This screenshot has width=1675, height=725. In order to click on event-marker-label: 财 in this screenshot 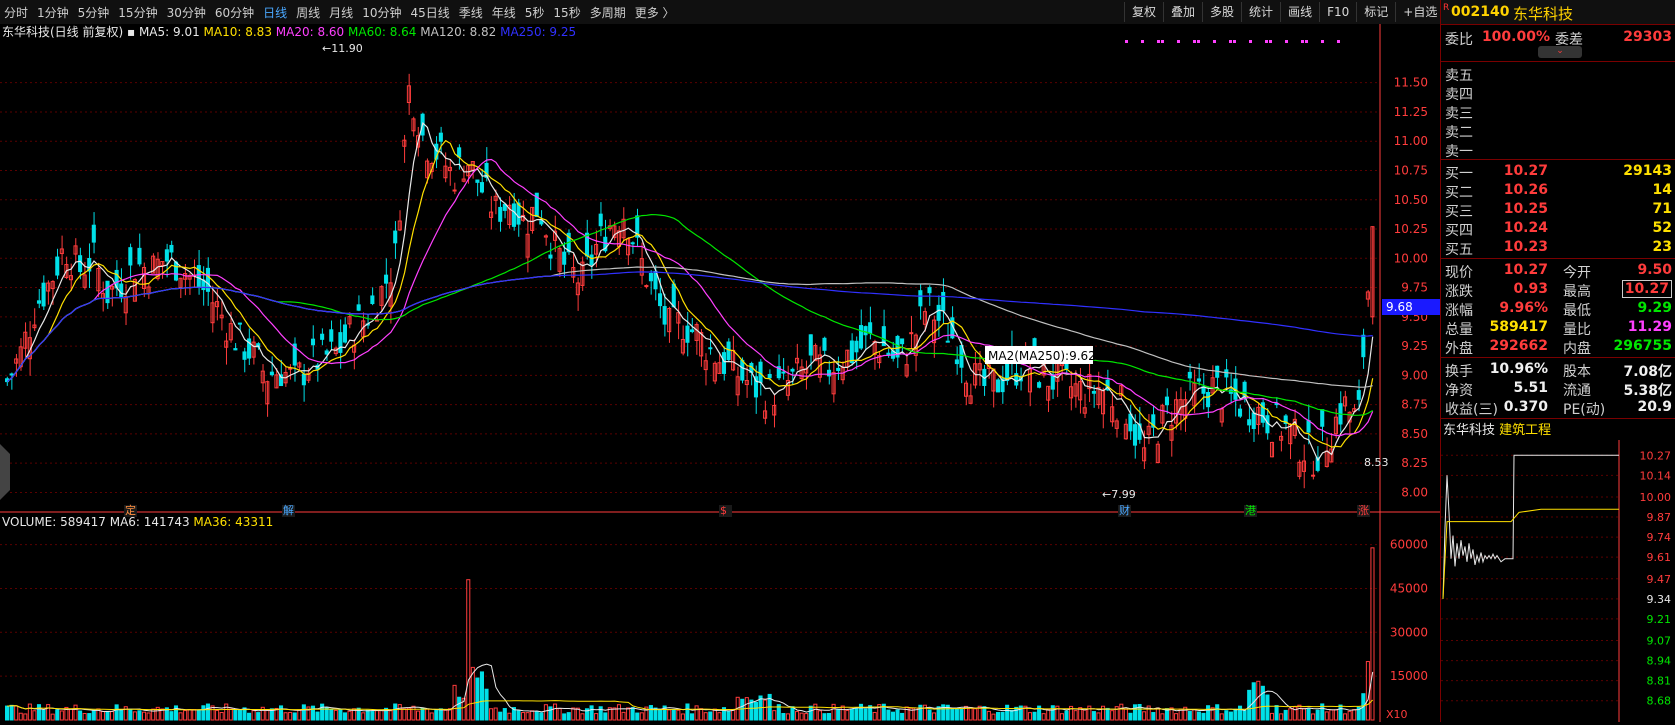, I will do `click(1124, 510)`.